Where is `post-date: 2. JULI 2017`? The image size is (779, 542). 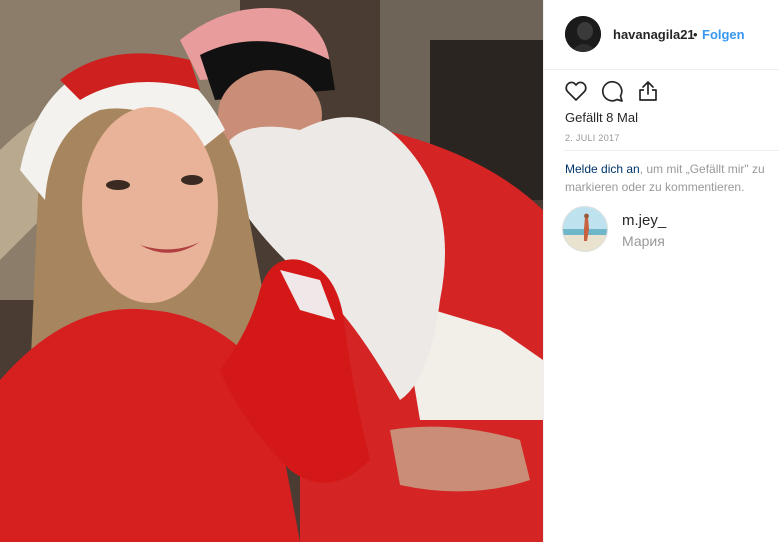
post-date: 2. JULI 2017 is located at coordinates (592, 138).